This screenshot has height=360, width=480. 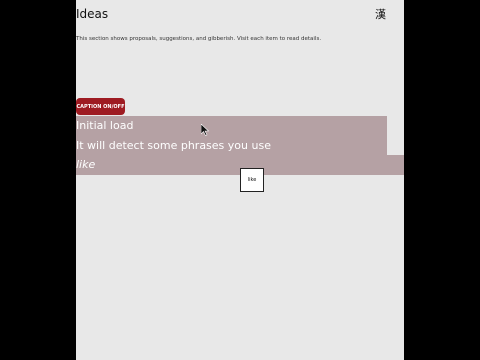 I want to click on caption-line-1: Initial load, so click(x=105, y=125).